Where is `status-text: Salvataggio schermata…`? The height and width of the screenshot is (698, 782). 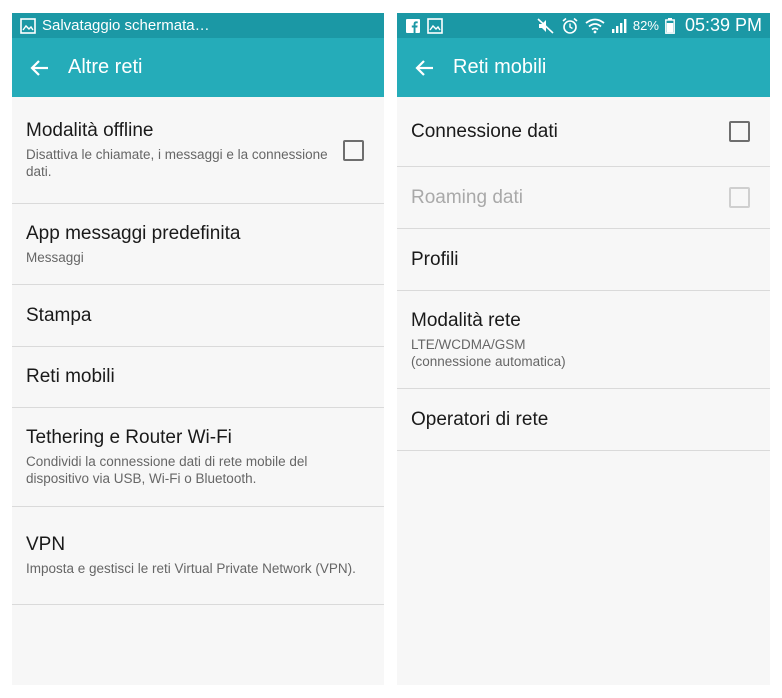
status-text: Salvataggio schermata… is located at coordinates (126, 25).